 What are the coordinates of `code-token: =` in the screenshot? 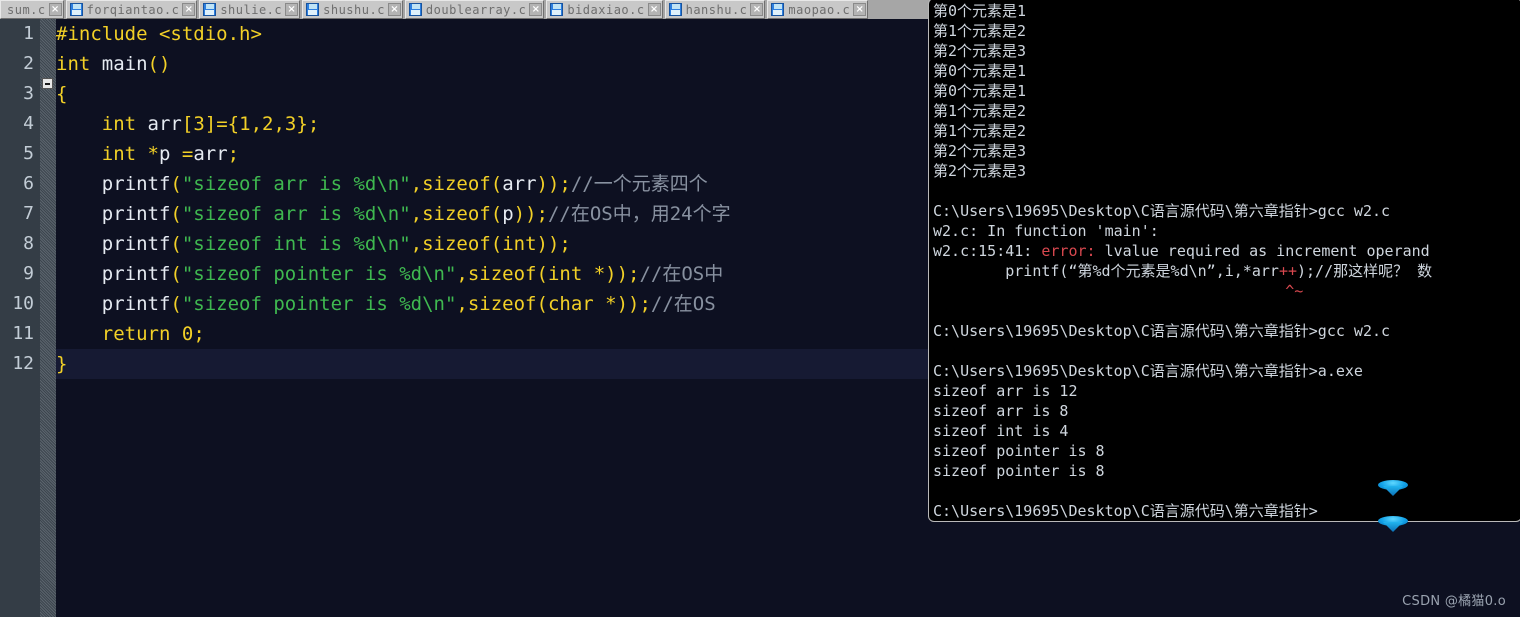 It's located at (187, 154).